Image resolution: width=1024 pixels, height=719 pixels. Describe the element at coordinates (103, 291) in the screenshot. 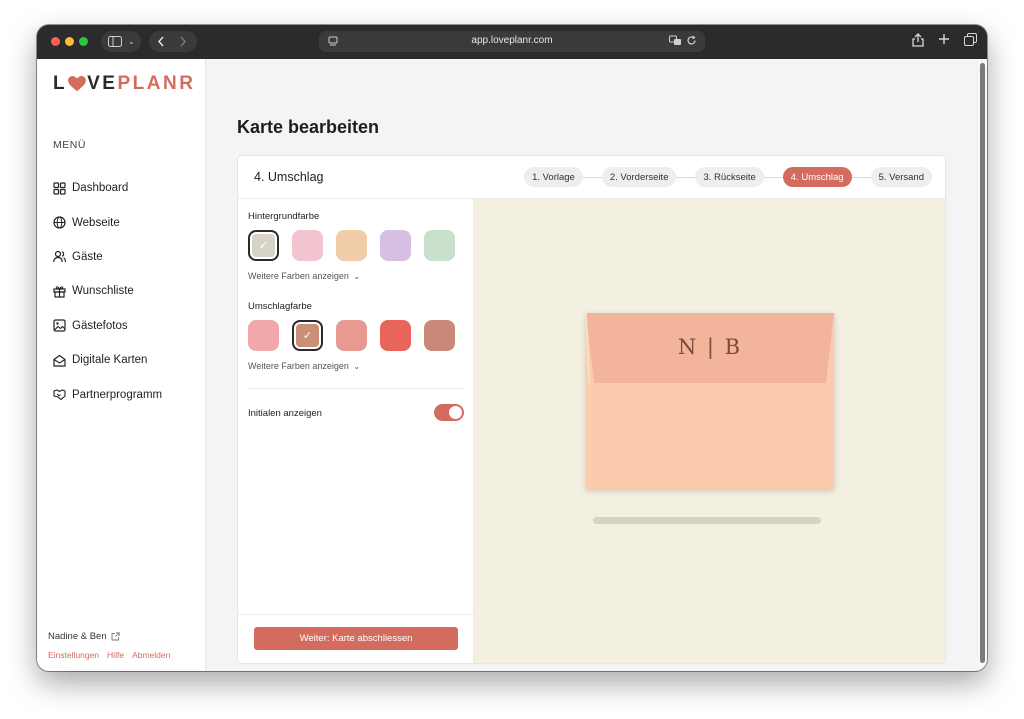

I see `sidebar-item-label: Wunschliste` at that location.